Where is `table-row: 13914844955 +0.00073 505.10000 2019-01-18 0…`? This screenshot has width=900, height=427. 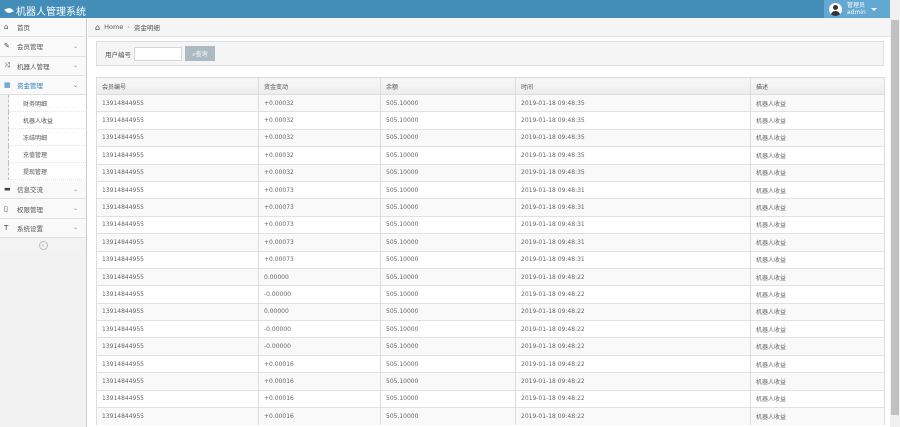
table-row: 13914844955 +0.00073 505.10000 2019-01-18 0… is located at coordinates (490, 224).